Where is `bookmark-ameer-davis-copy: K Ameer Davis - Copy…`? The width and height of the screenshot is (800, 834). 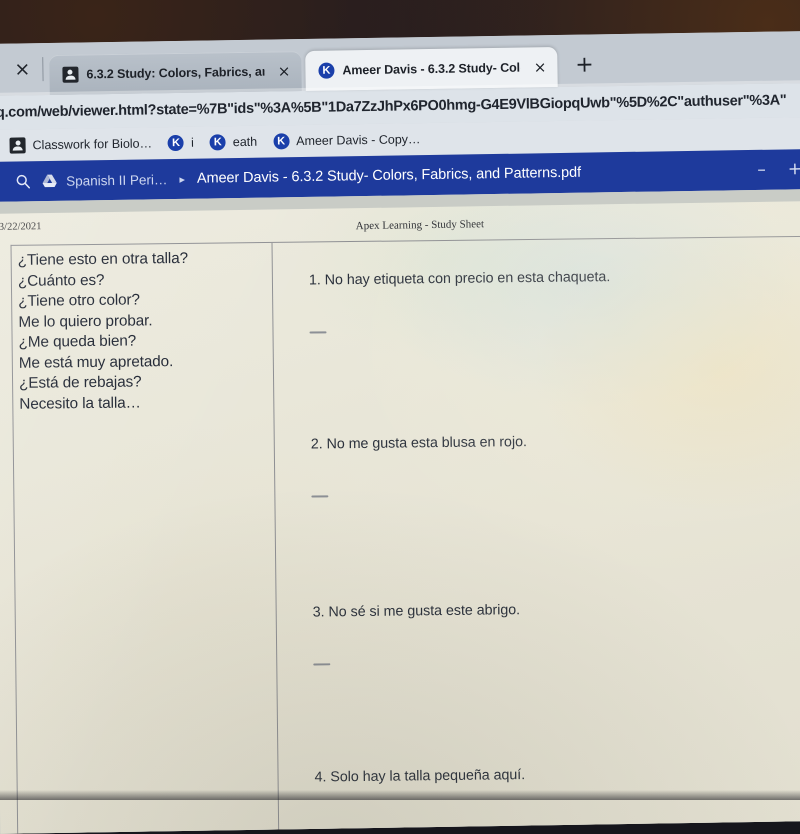 bookmark-ameer-davis-copy: K Ameer Davis - Copy… is located at coordinates (347, 140).